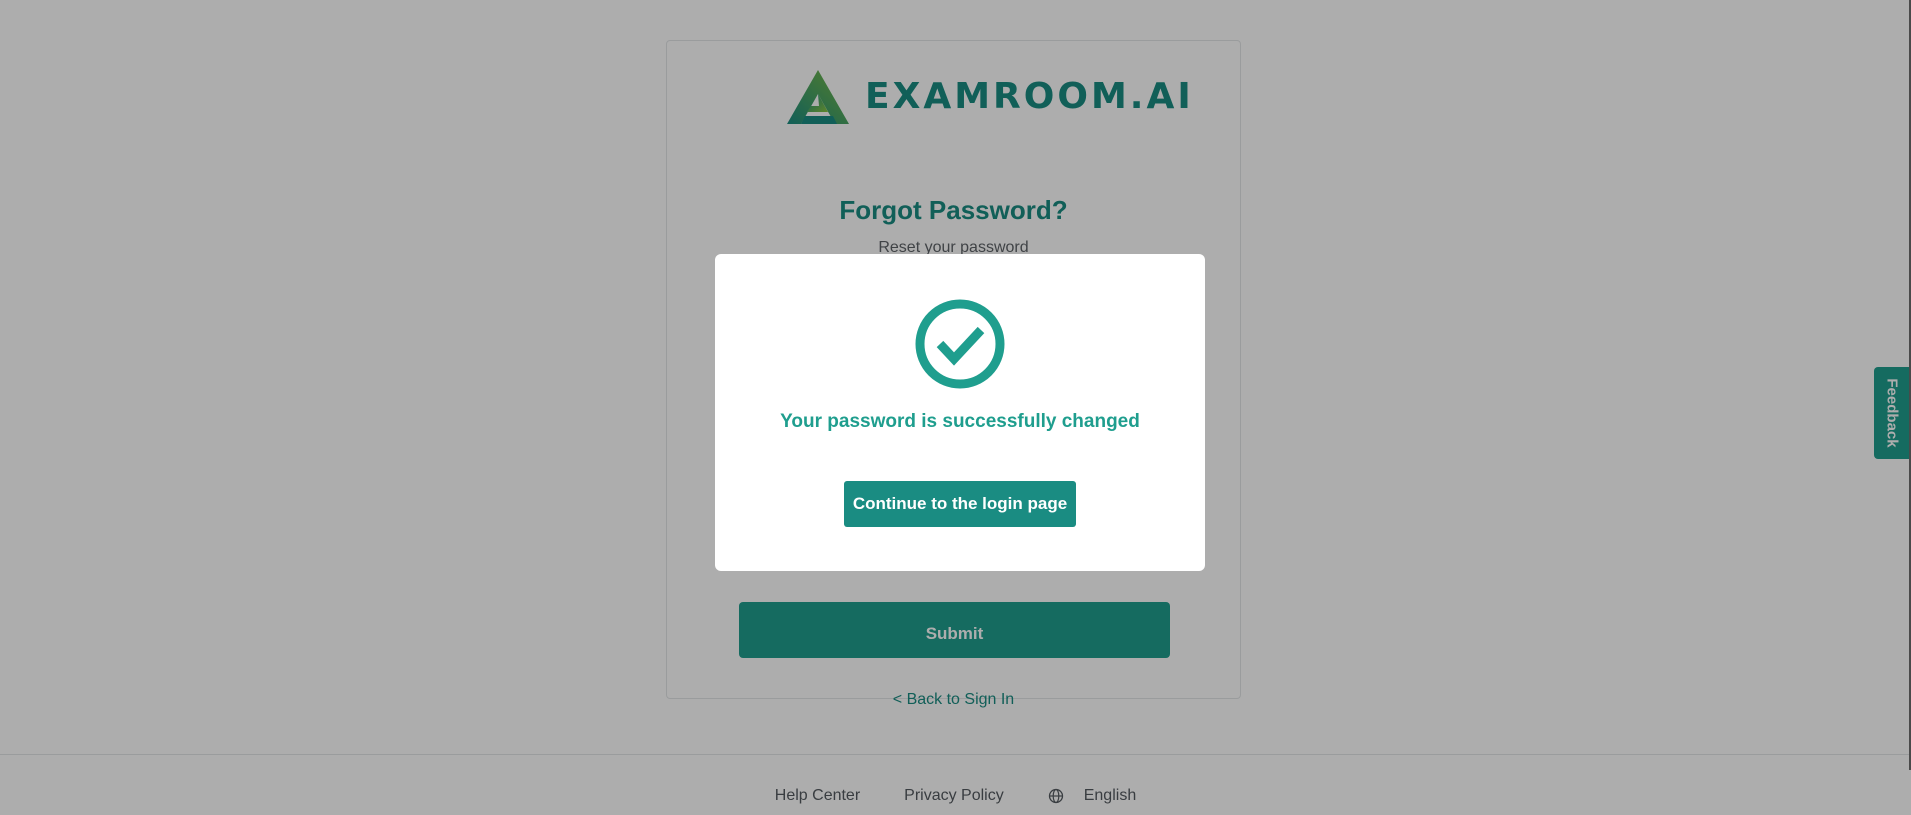 The width and height of the screenshot is (1911, 815). Describe the element at coordinates (960, 421) in the screenshot. I see `success-message: Your password is successfully changed` at that location.